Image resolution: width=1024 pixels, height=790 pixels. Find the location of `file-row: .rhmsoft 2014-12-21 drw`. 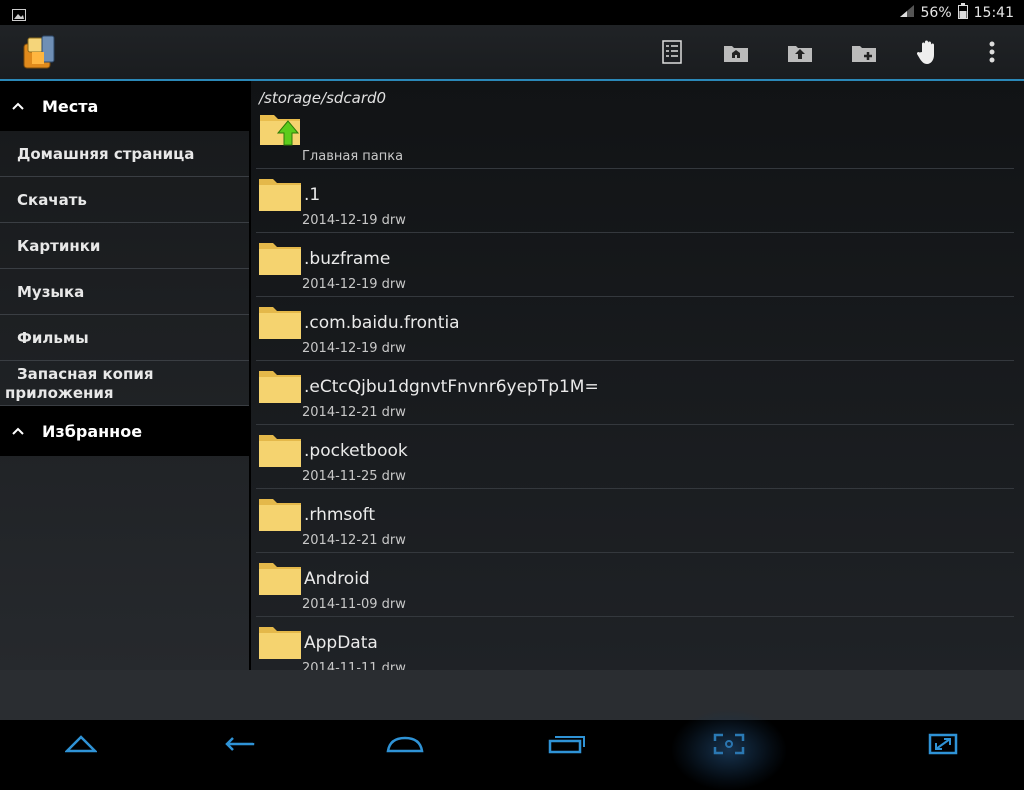

file-row: .rhmsoft 2014-12-21 drw is located at coordinates (635, 521).